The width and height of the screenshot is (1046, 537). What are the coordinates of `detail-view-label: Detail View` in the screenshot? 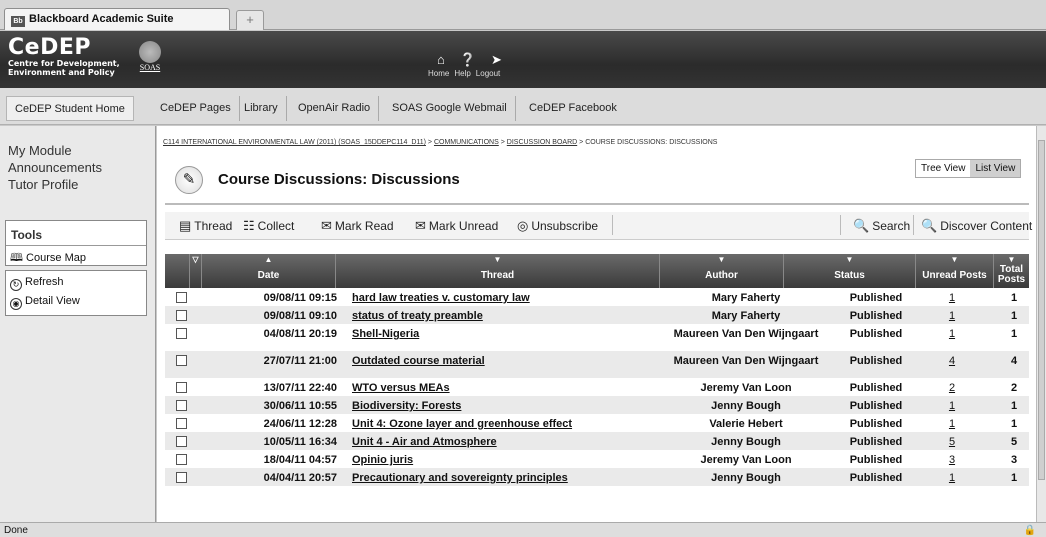 It's located at (52, 301).